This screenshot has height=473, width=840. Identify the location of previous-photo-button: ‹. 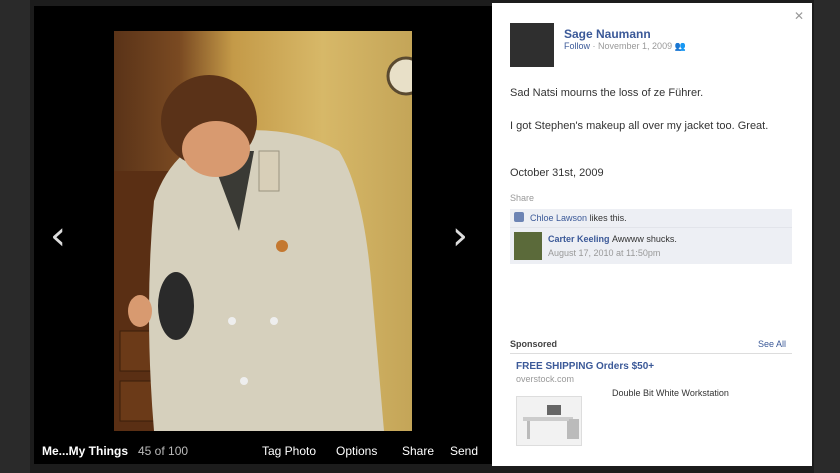
(58, 236).